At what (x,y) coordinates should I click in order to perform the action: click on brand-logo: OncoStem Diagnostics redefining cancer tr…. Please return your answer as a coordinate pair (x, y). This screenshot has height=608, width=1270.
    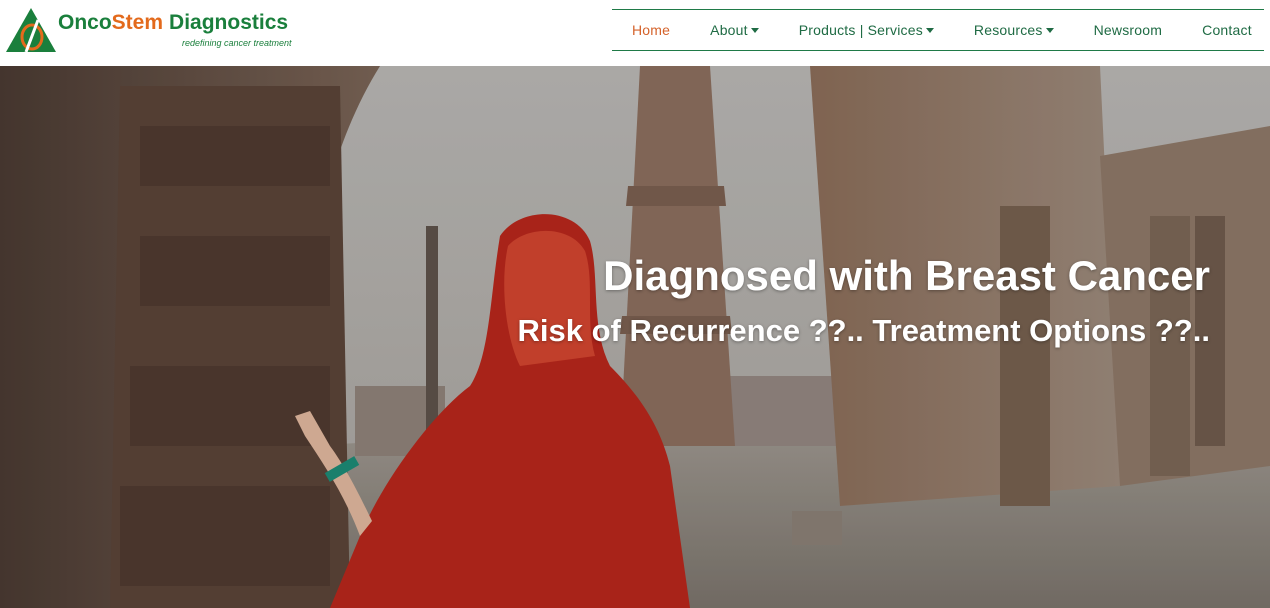
    Looking at the image, I should click on (154, 31).